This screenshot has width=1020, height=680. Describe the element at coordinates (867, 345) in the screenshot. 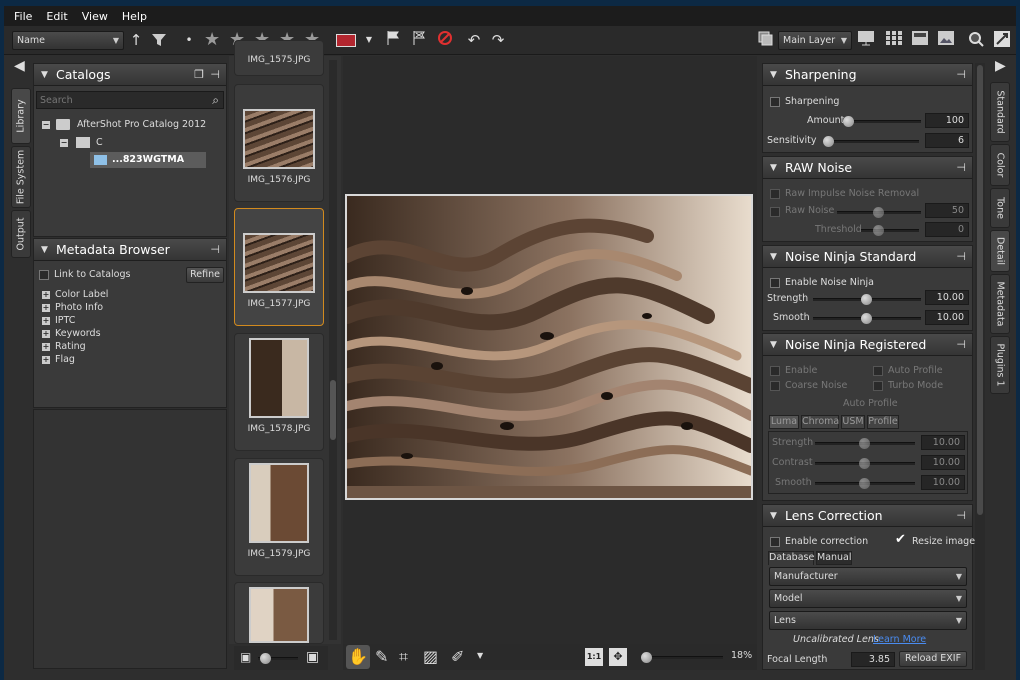

I see `noise-ninja-registered-header: ▼ Noise Ninja Registered ⊣` at that location.